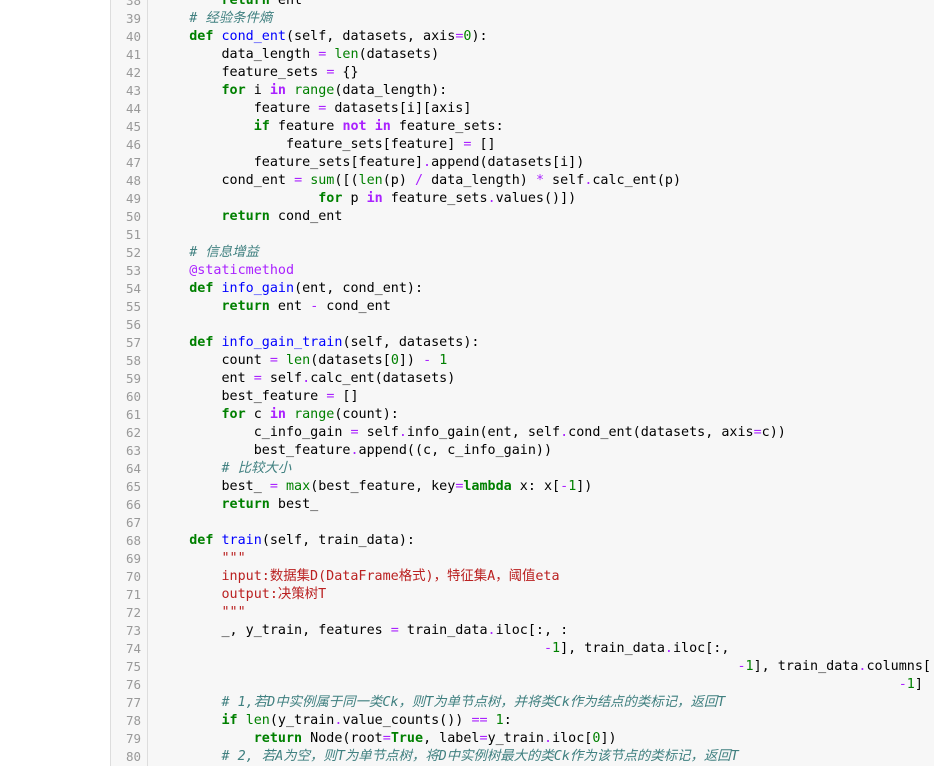 The image size is (934, 766). Describe the element at coordinates (354, 126) in the screenshot. I see `code-token: not` at that location.